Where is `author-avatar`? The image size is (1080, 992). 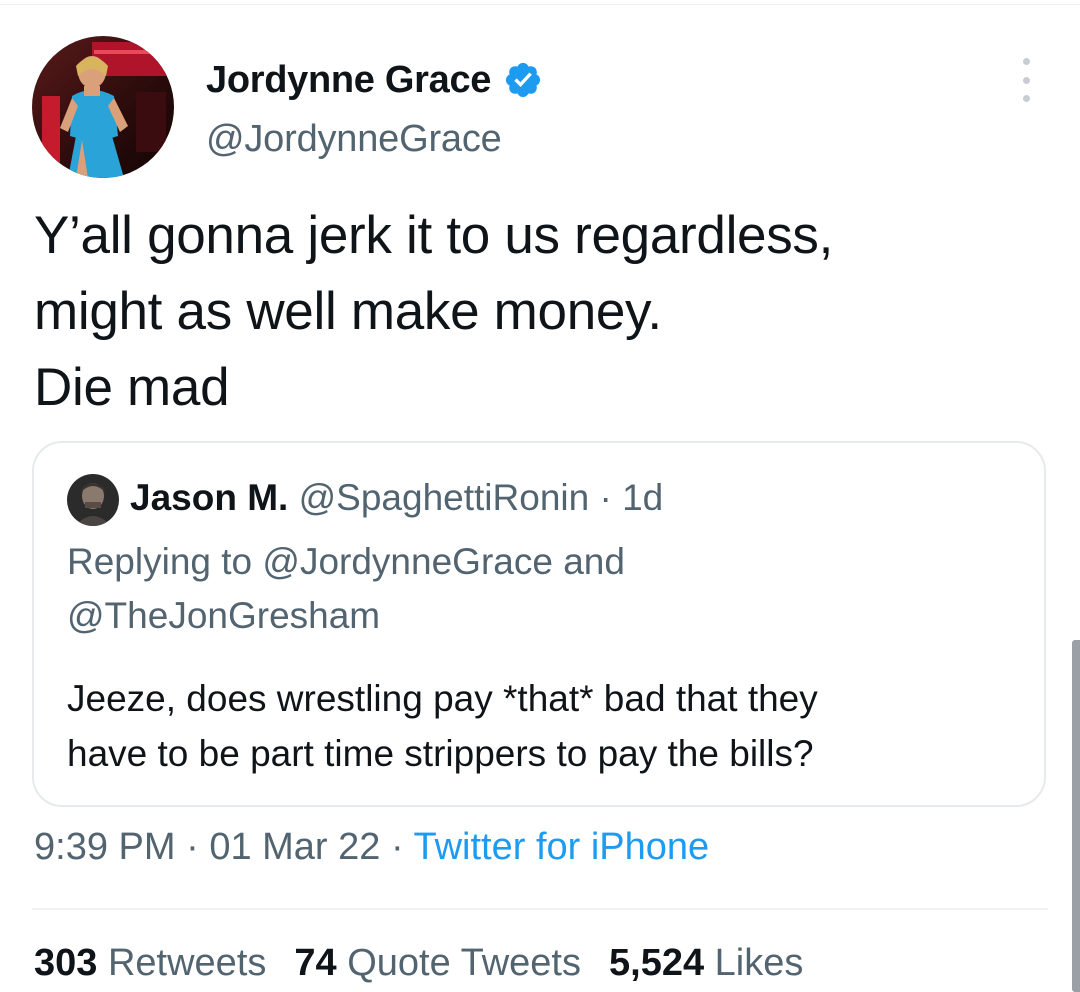 author-avatar is located at coordinates (103, 107).